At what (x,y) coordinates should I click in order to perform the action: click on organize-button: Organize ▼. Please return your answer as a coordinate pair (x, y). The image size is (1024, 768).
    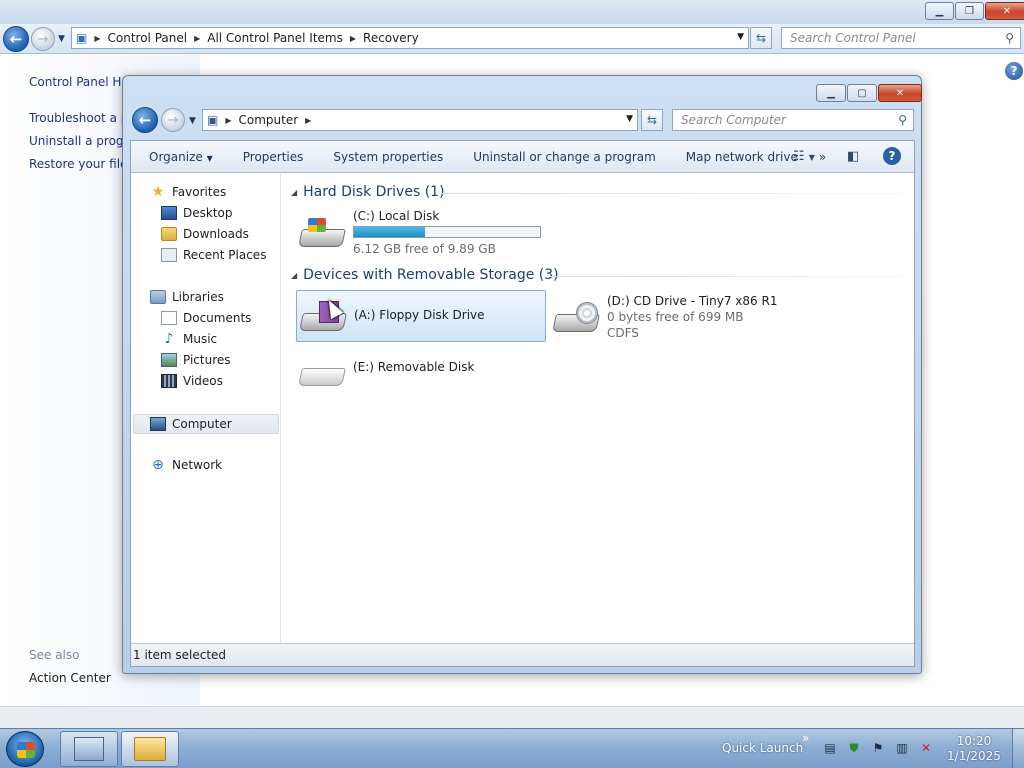
    Looking at the image, I should click on (179, 157).